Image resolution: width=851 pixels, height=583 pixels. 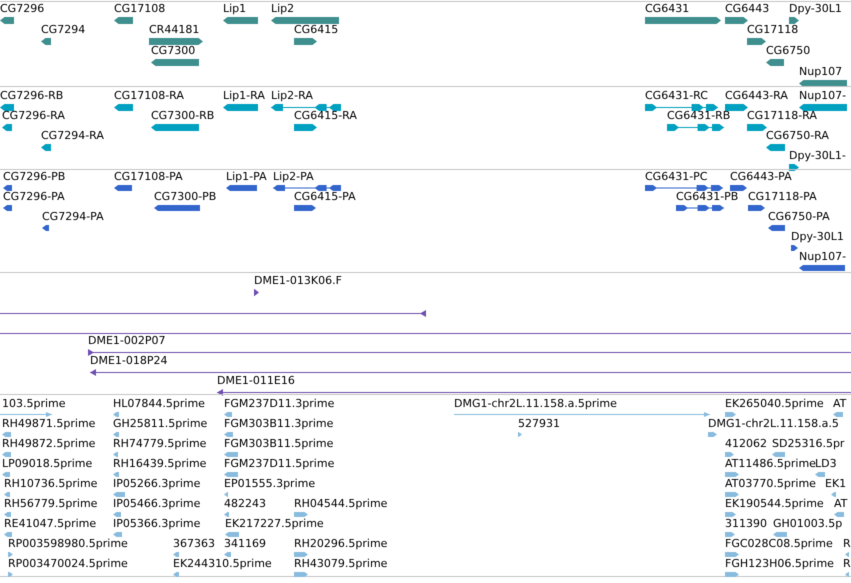 I want to click on feature-label: Lip1, so click(x=234, y=9).